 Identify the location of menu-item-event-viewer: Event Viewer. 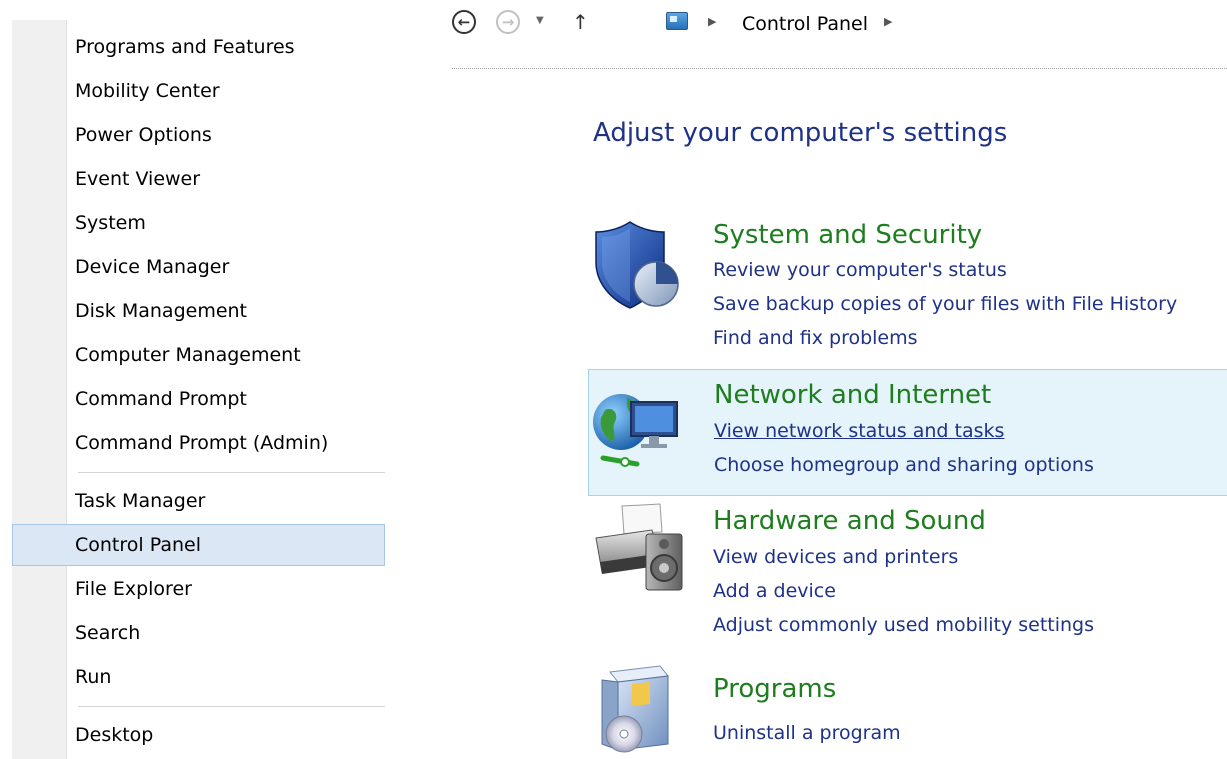
(198, 179).